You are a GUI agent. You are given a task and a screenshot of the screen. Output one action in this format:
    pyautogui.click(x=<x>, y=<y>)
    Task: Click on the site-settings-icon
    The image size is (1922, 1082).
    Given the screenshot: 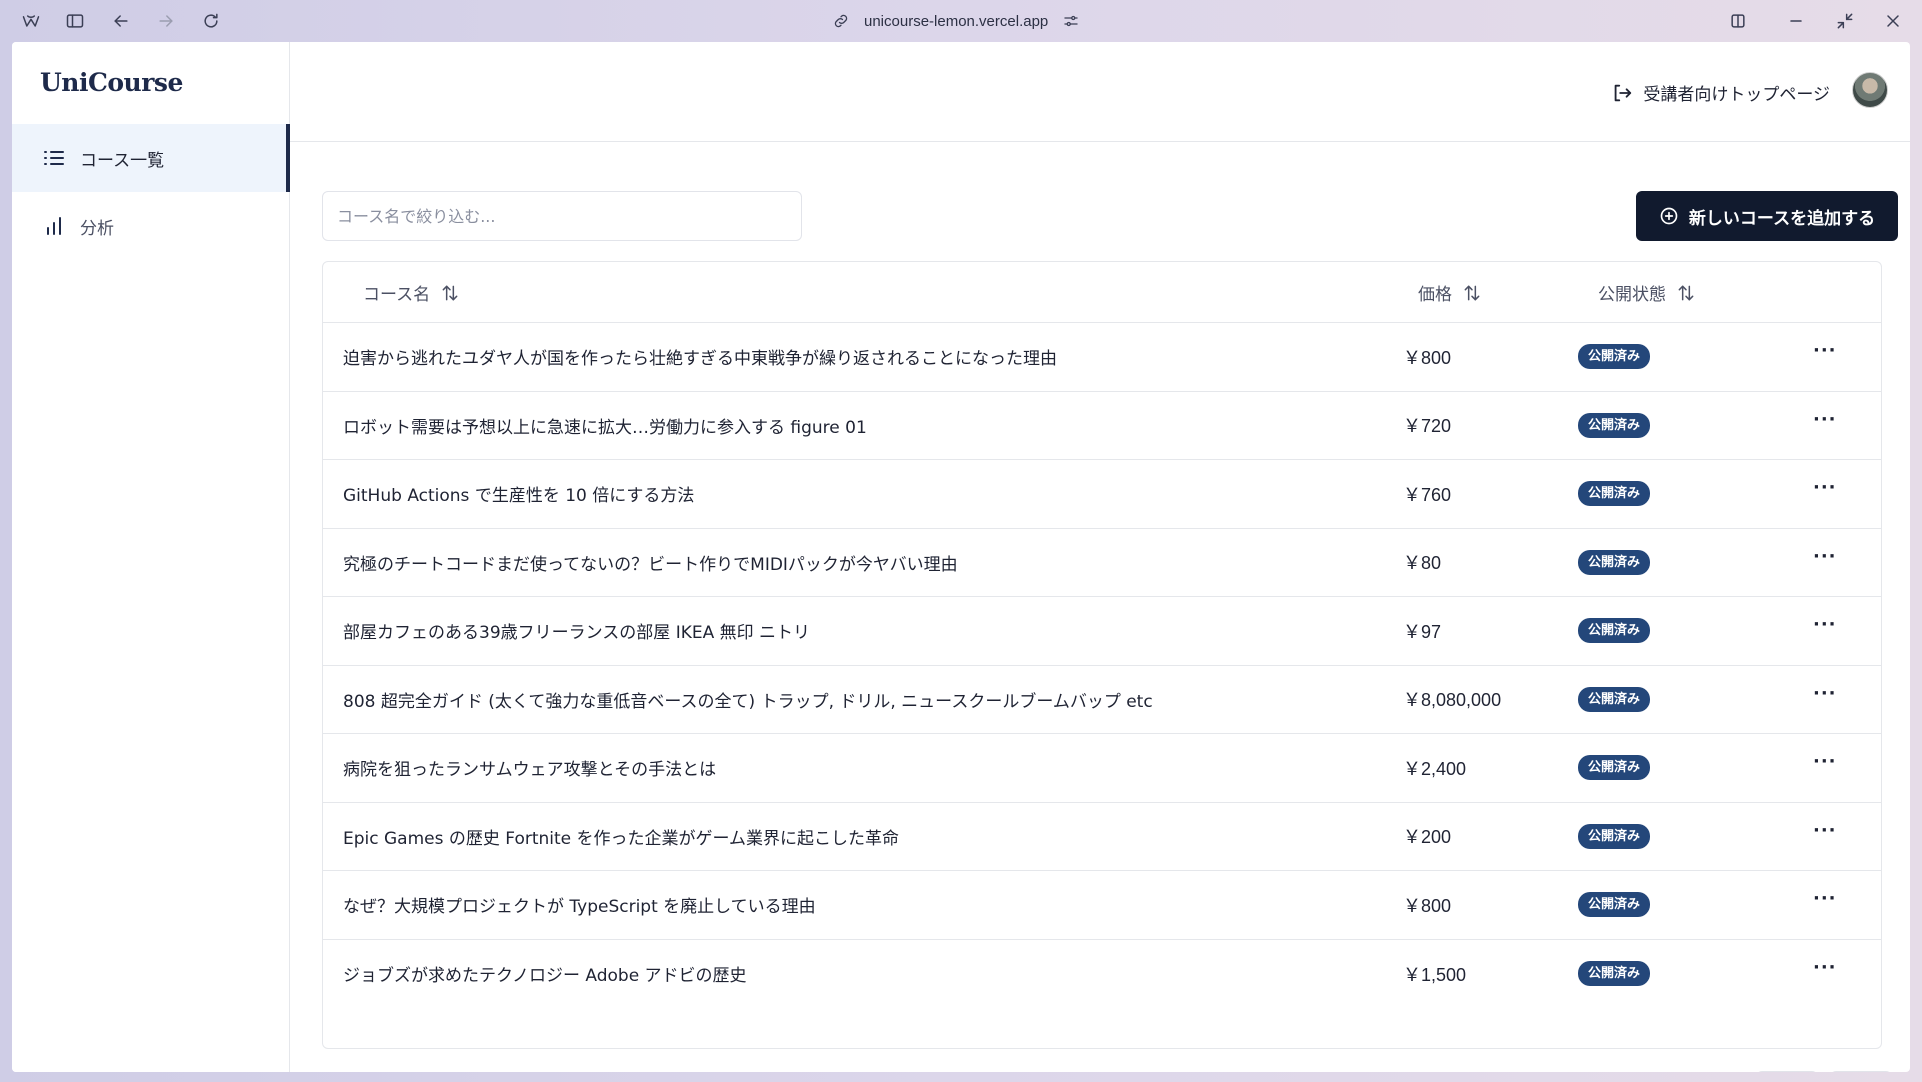 What is the action you would take?
    pyautogui.click(x=1071, y=21)
    